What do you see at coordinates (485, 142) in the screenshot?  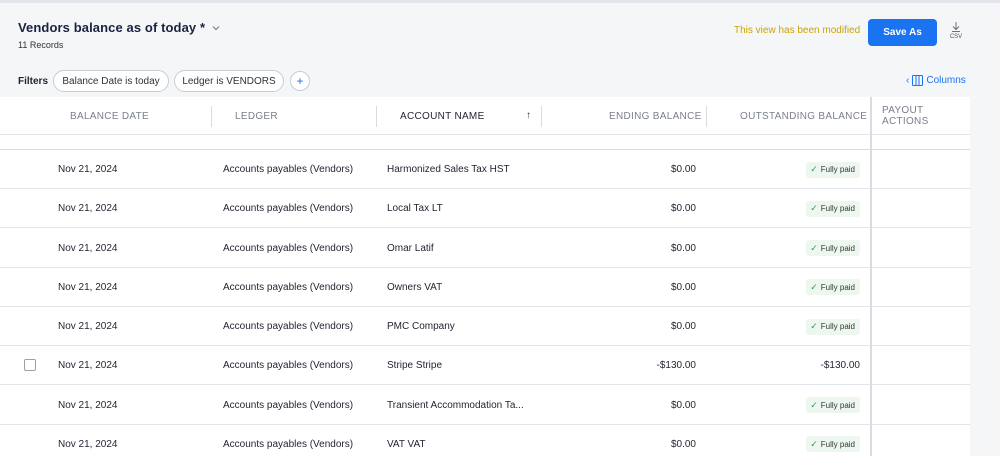 I see `table-row-partial` at bounding box center [485, 142].